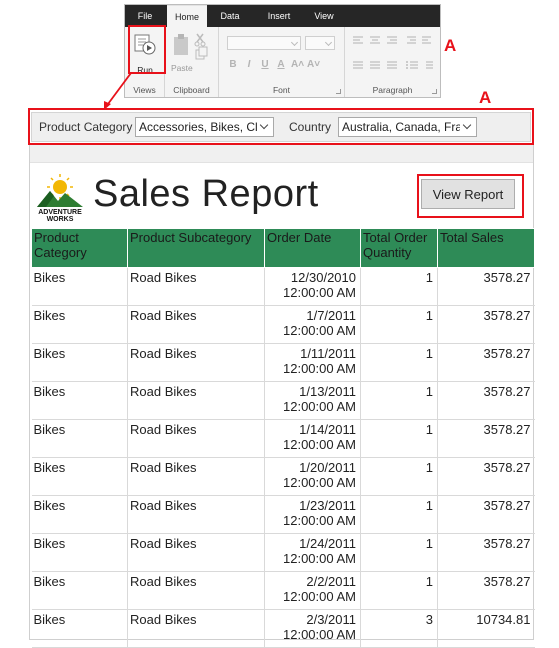 This screenshot has height=648, width=559. I want to click on order-date-value: 1/14/2011, so click(327, 429).